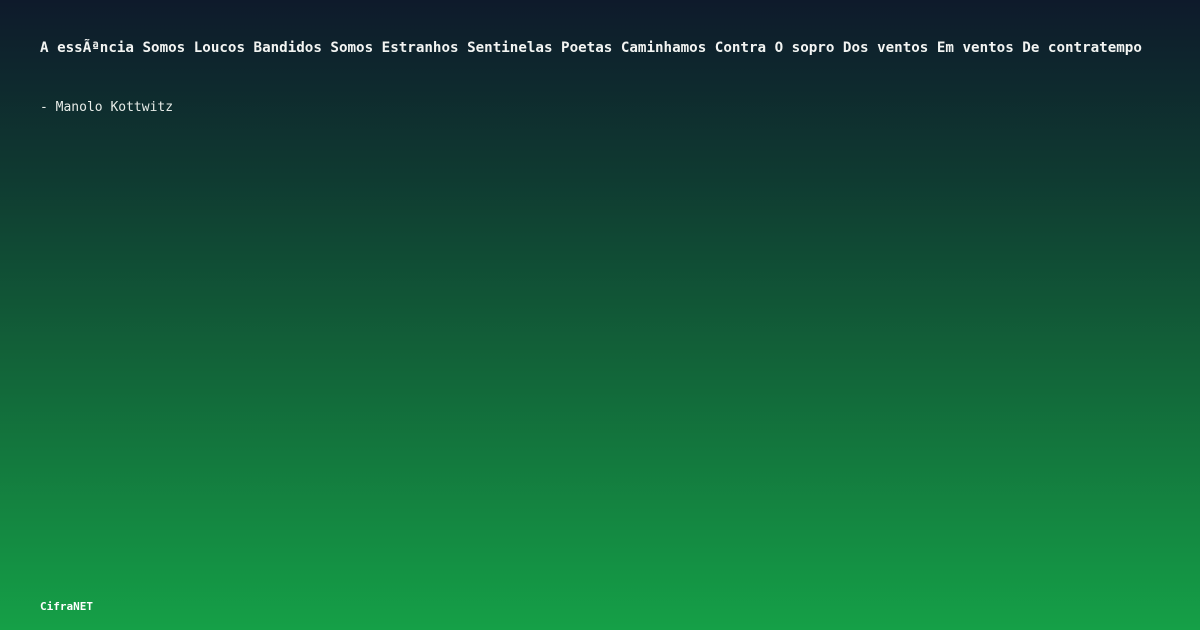 Image resolution: width=1200 pixels, height=630 pixels. What do you see at coordinates (66, 606) in the screenshot?
I see `brand-logo-text: CifraNET` at bounding box center [66, 606].